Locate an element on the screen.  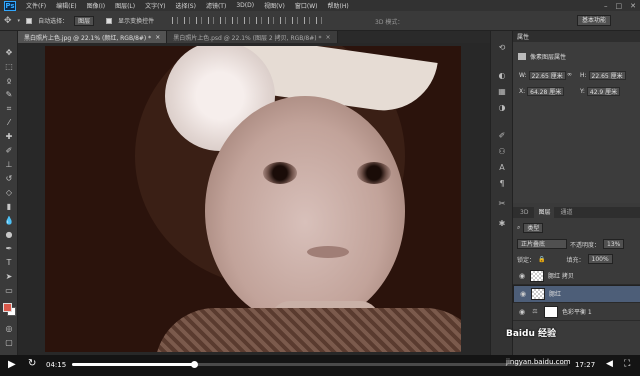
layer-name: 色彩平衡 1 is located at coordinates (577, 311).